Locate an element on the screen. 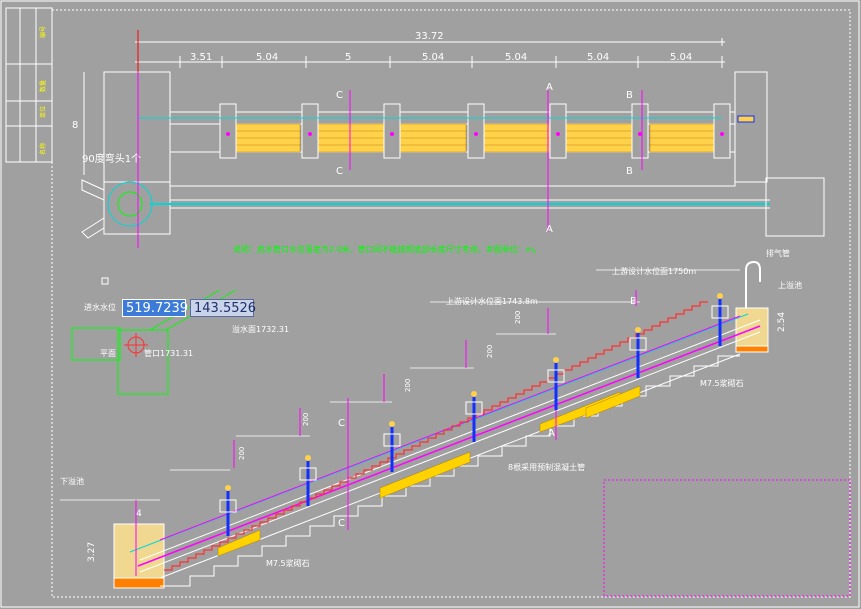 The image size is (861, 609). profile-dim-4: 4 is located at coordinates (139, 514).